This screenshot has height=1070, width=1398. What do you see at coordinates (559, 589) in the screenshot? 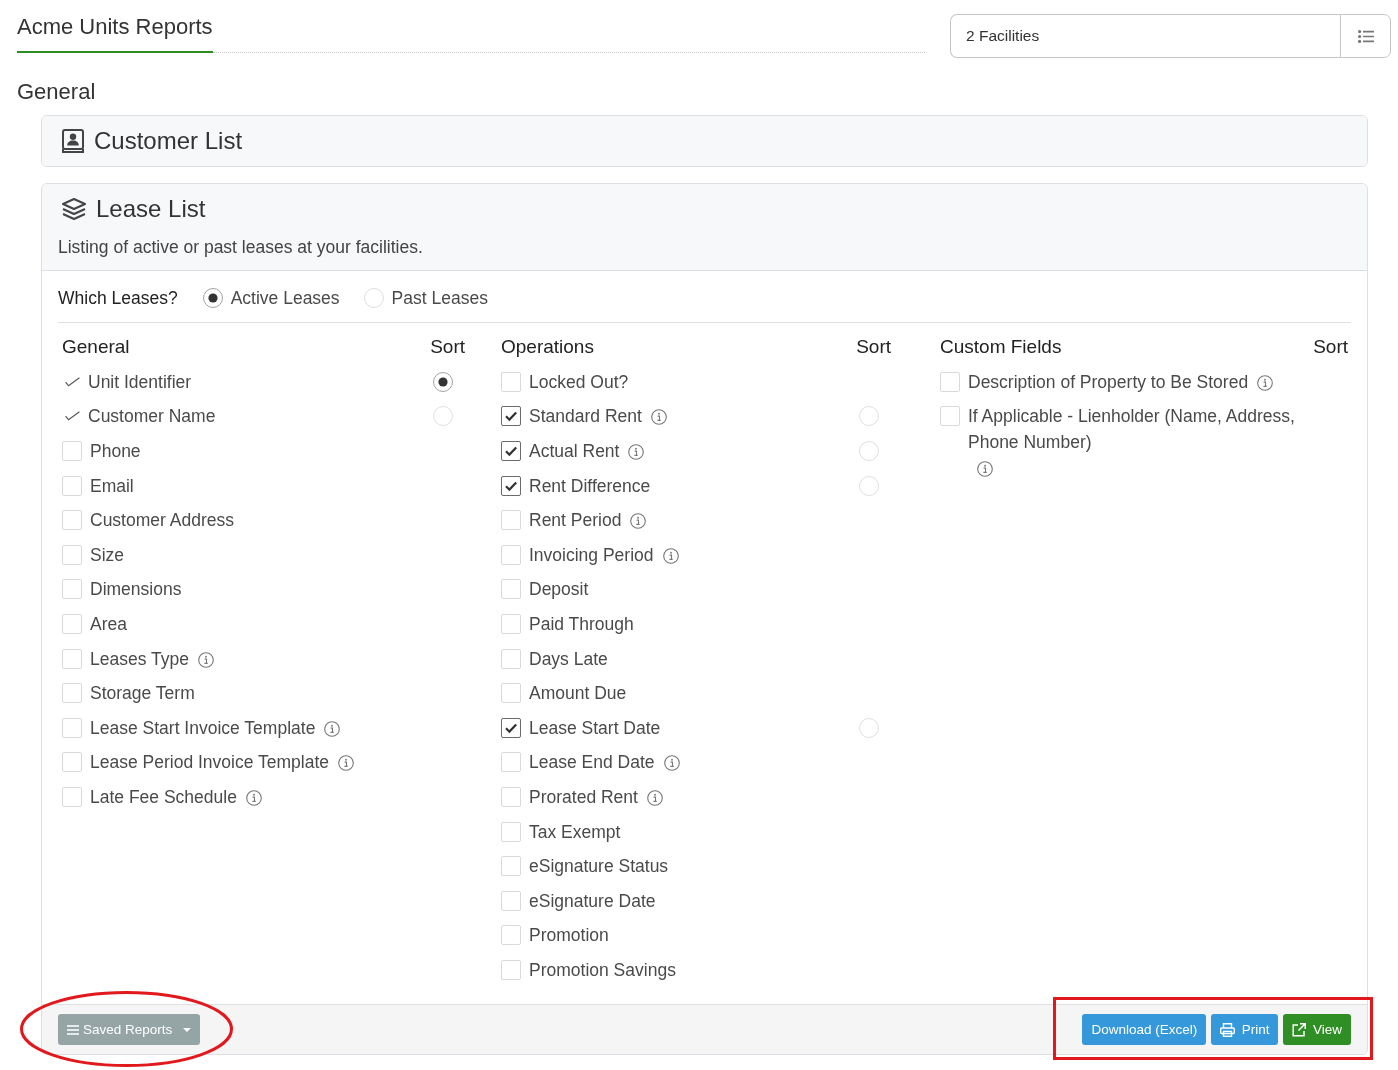
I see `field-label: Deposit` at bounding box center [559, 589].